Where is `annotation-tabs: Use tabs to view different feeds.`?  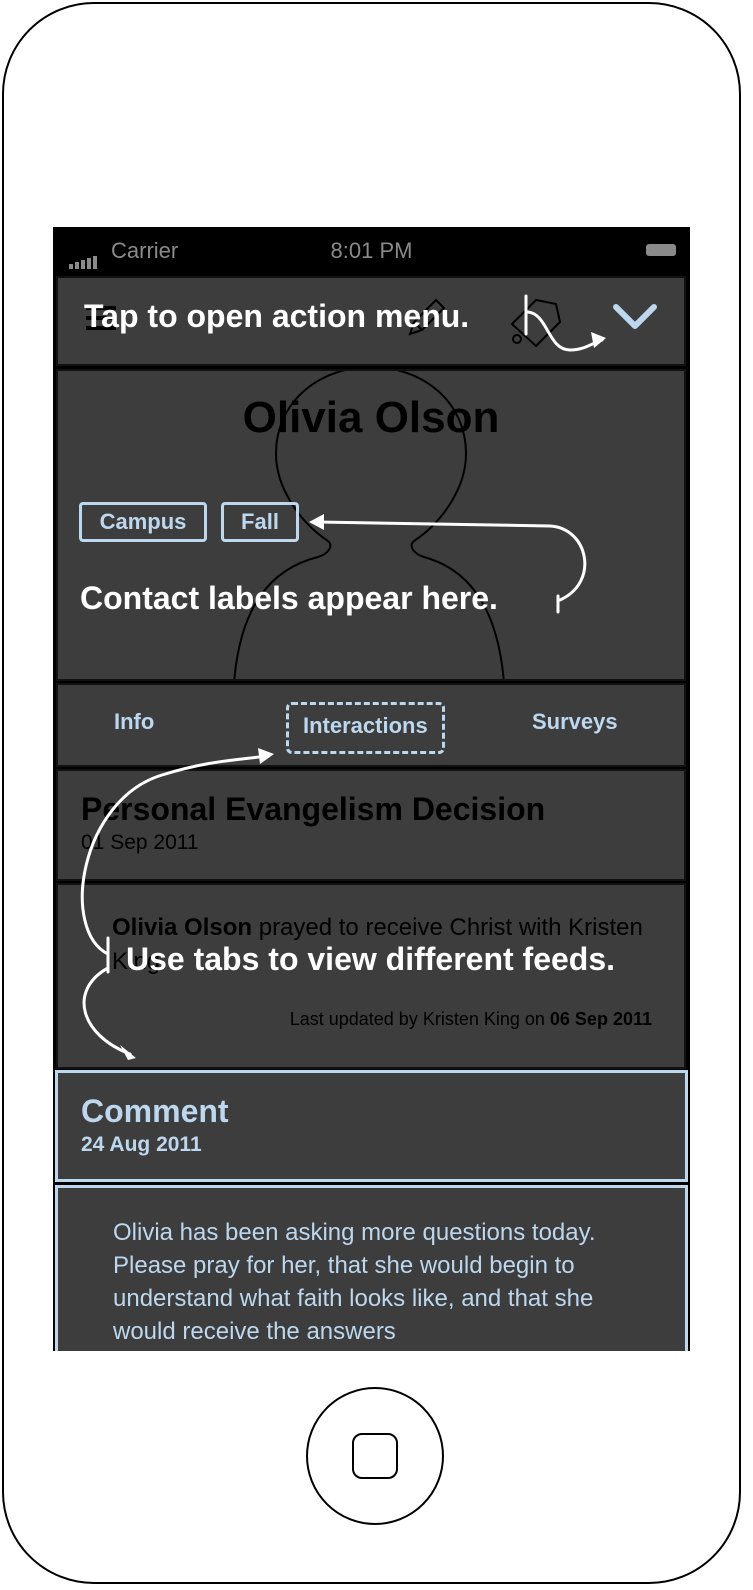 annotation-tabs: Use tabs to view different feeds. is located at coordinates (371, 959).